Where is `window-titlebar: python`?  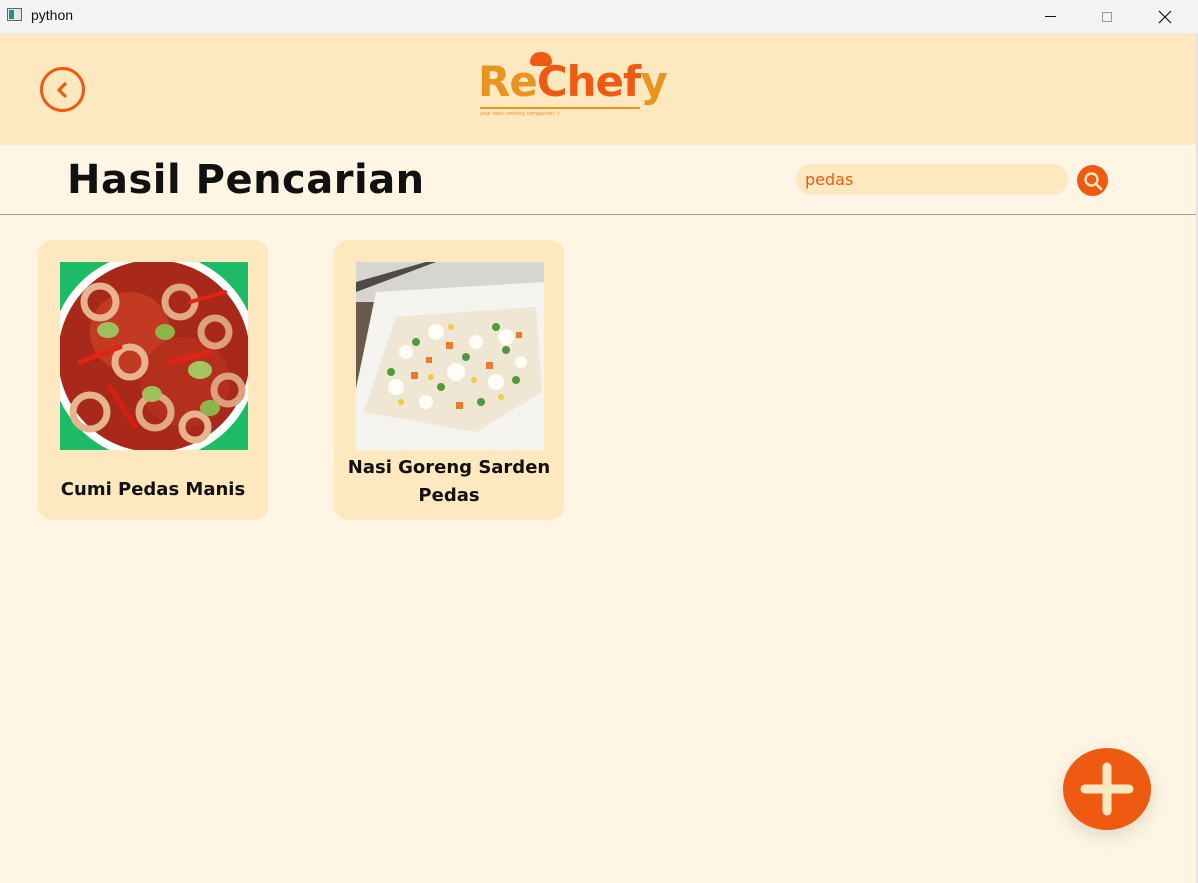
window-titlebar: python is located at coordinates (599, 17).